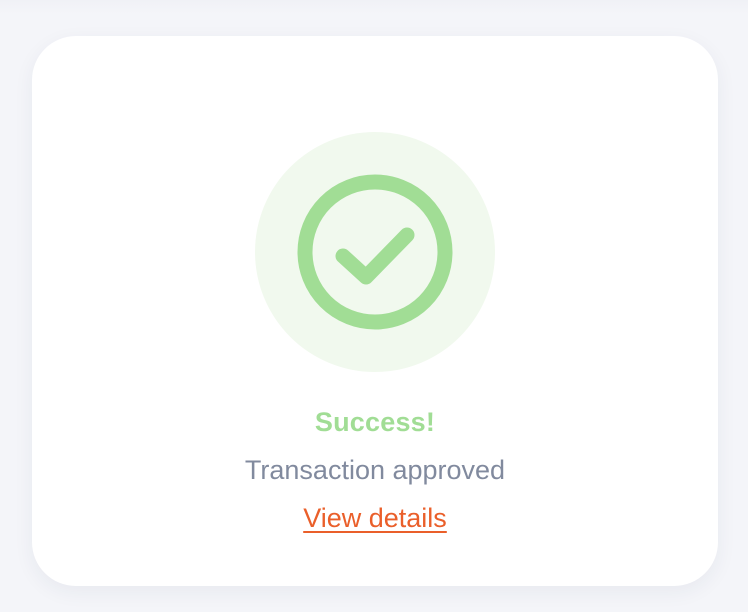 The image size is (748, 612). Describe the element at coordinates (374, 7) in the screenshot. I see `top-edge-shadow` at that location.